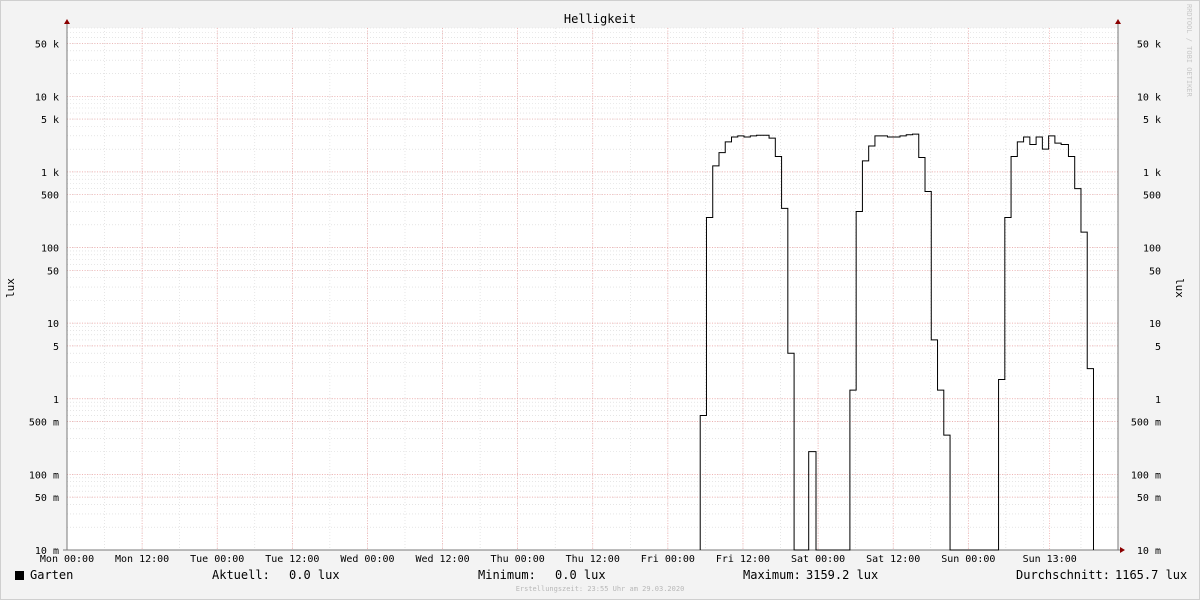 This screenshot has width=1200, height=600. I want to click on y-axis-label-left: lux, so click(10, 288).